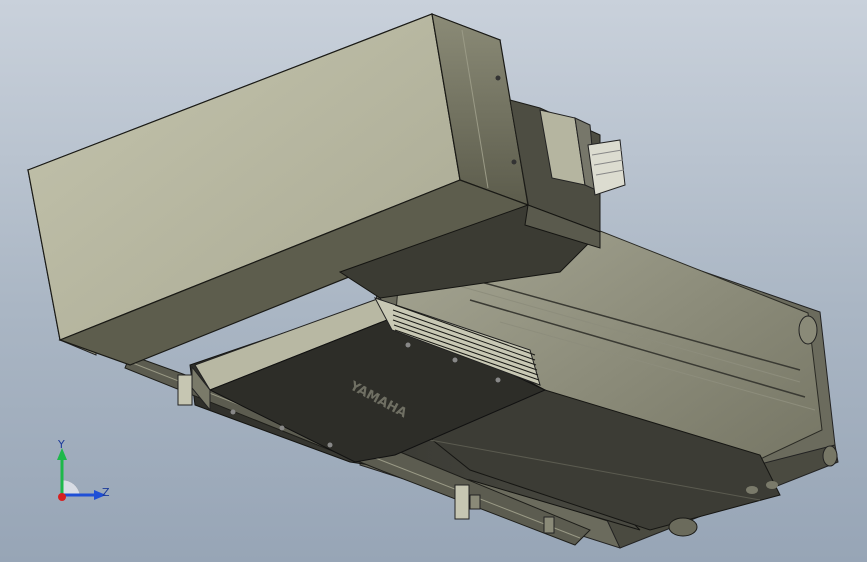  I want to click on z-axis-label: Z, so click(106, 492).